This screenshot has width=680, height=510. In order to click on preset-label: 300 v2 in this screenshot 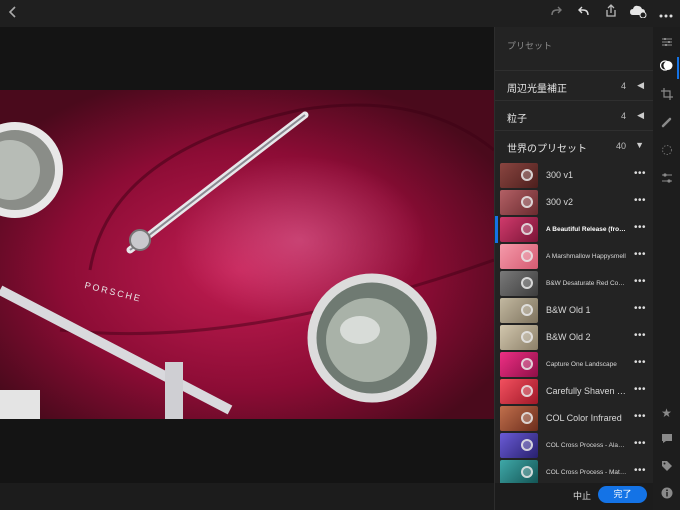, I will do `click(560, 202)`.